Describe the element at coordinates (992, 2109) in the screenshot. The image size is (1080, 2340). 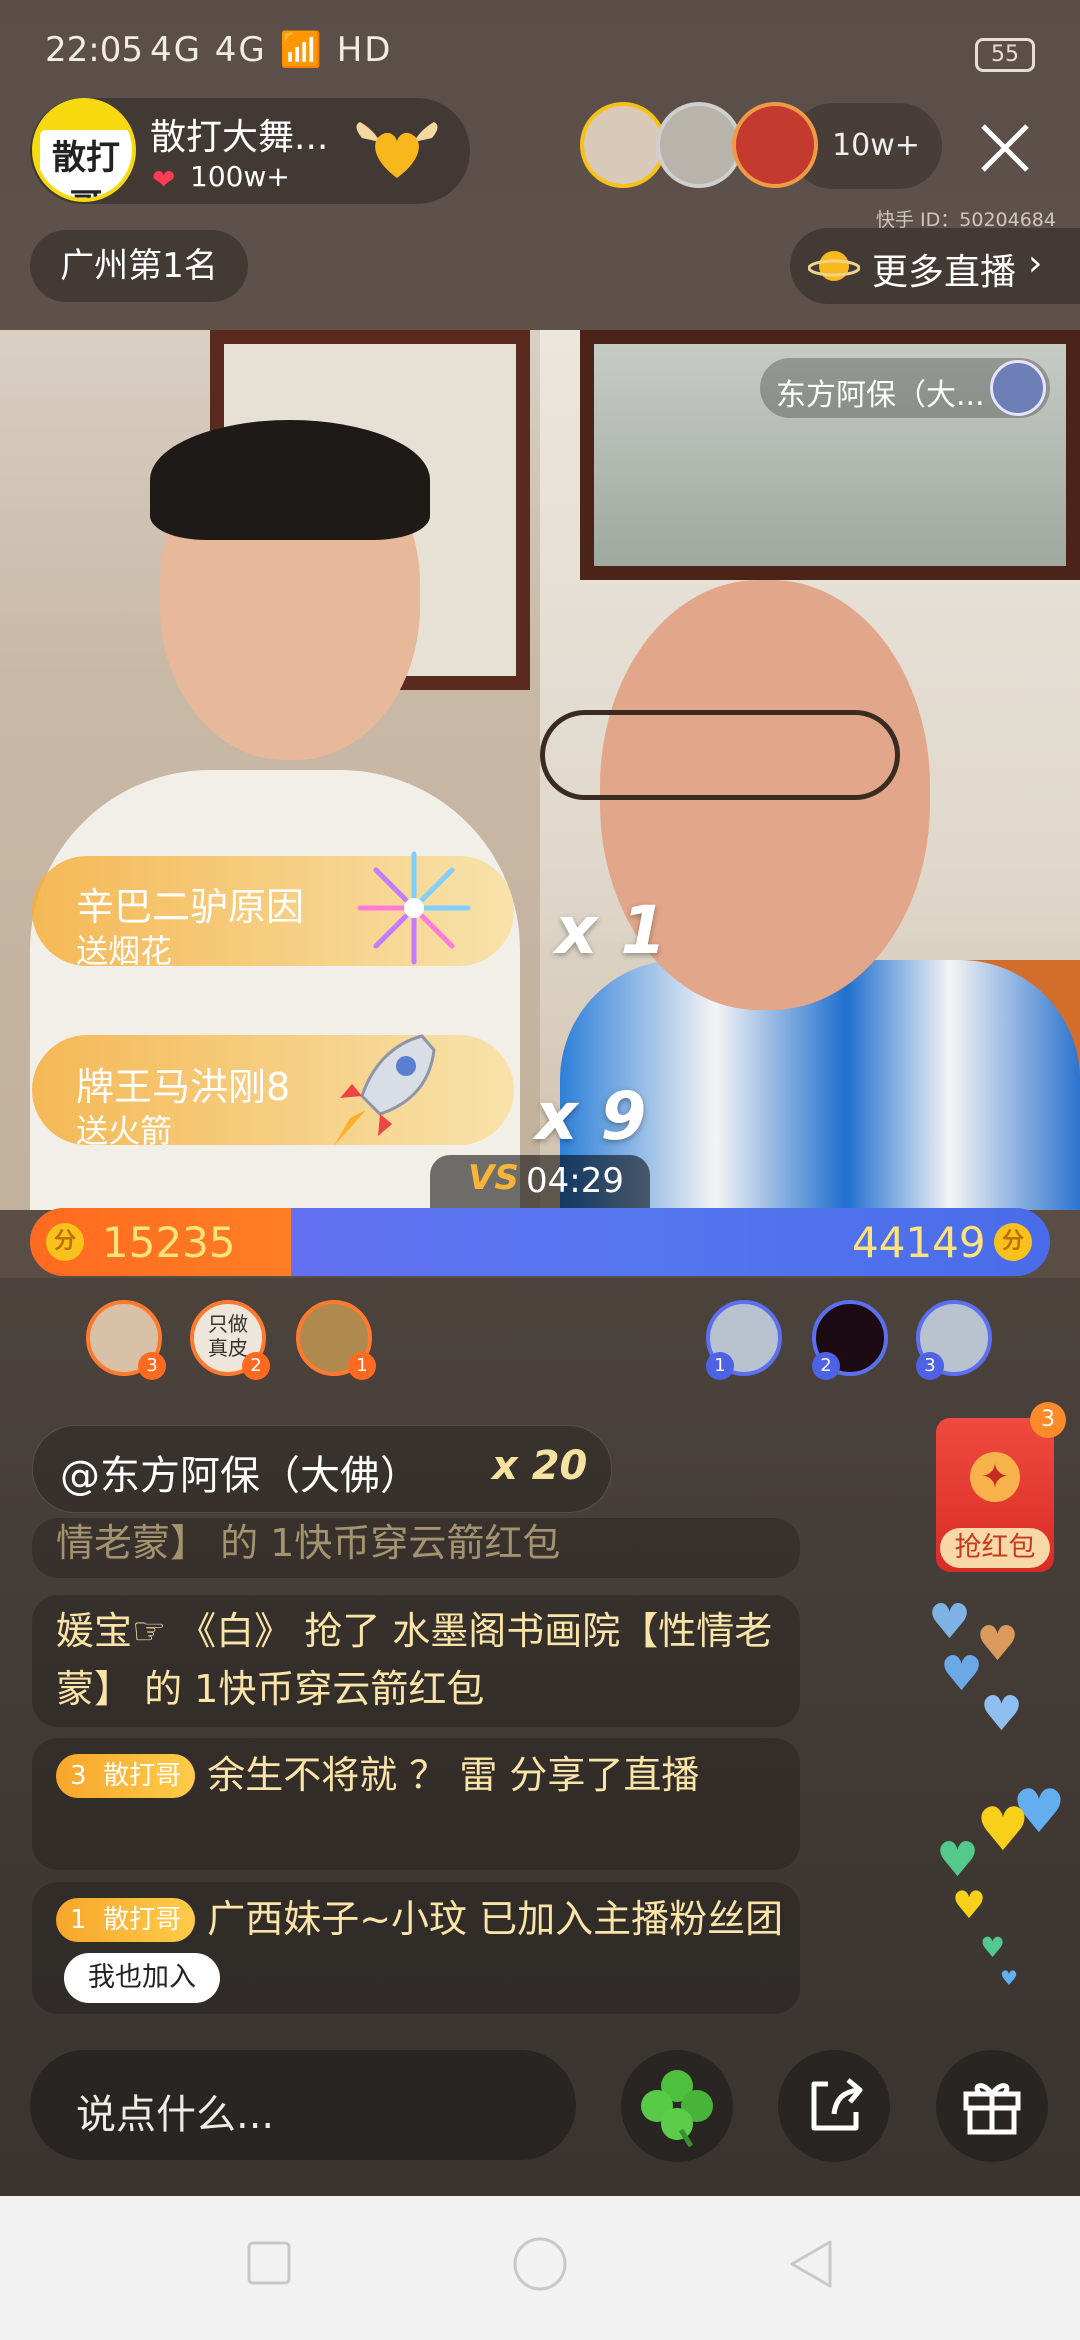
I see `gift-icon` at that location.